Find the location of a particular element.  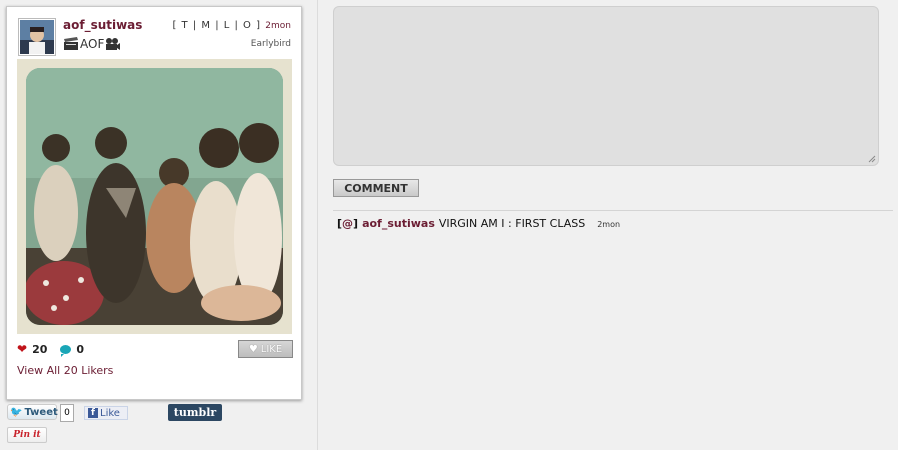

view-likers-link: View All 20 Likers is located at coordinates (65, 370).